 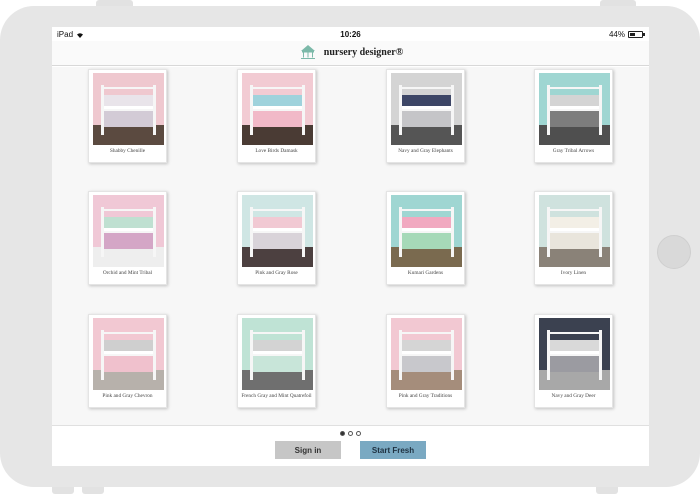 I want to click on design-card: Kumari Gardens, so click(x=425, y=238).